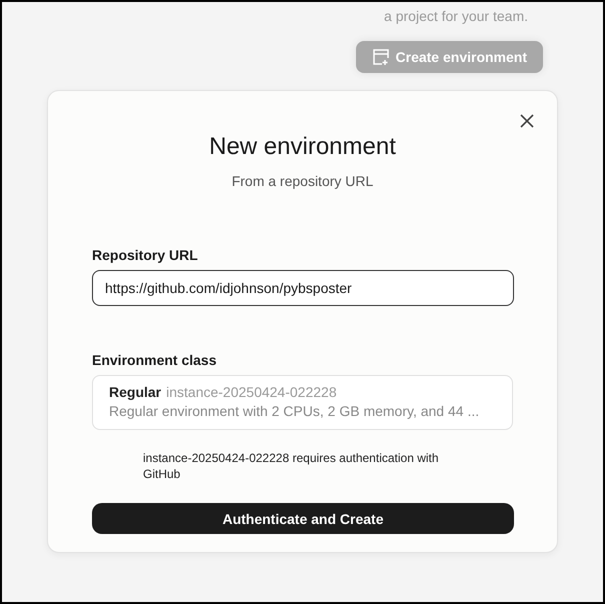  Describe the element at coordinates (303, 518) in the screenshot. I see `authenticate-create-button: Authenticate and Create` at that location.